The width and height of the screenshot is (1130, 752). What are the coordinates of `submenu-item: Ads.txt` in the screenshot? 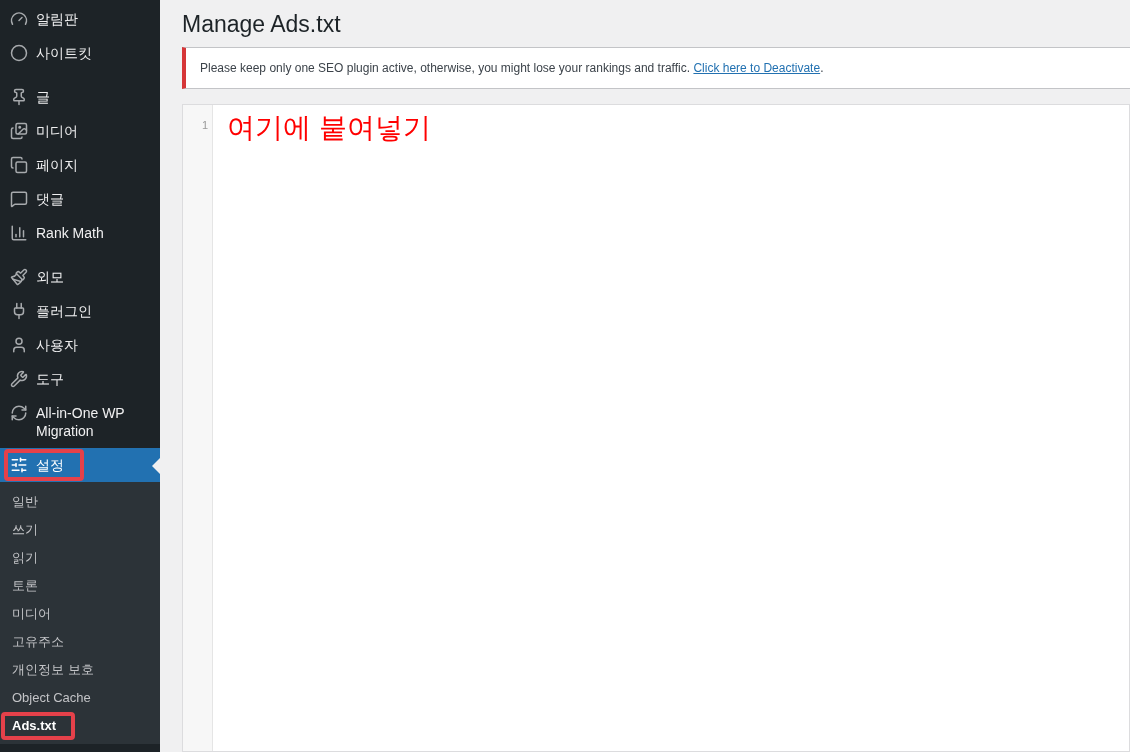 It's located at (80, 726).